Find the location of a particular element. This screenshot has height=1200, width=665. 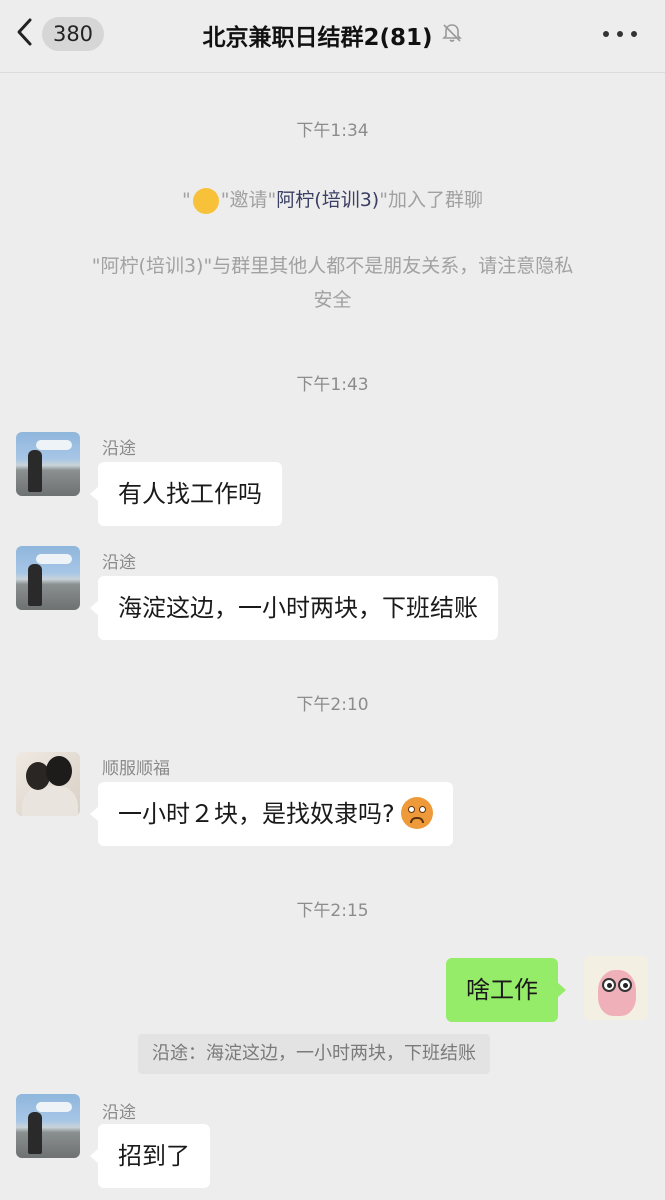

message-bubble: 海淀这边，一小时两块，下班结账 is located at coordinates (294, 608).